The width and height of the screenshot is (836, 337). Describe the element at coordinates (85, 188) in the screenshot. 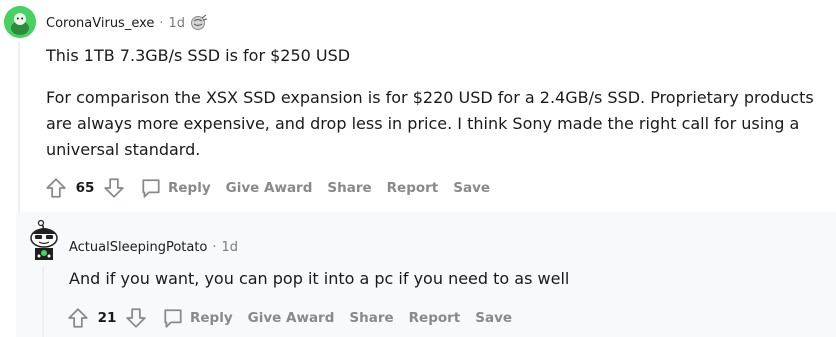

I see `vote-score: 65` at that location.